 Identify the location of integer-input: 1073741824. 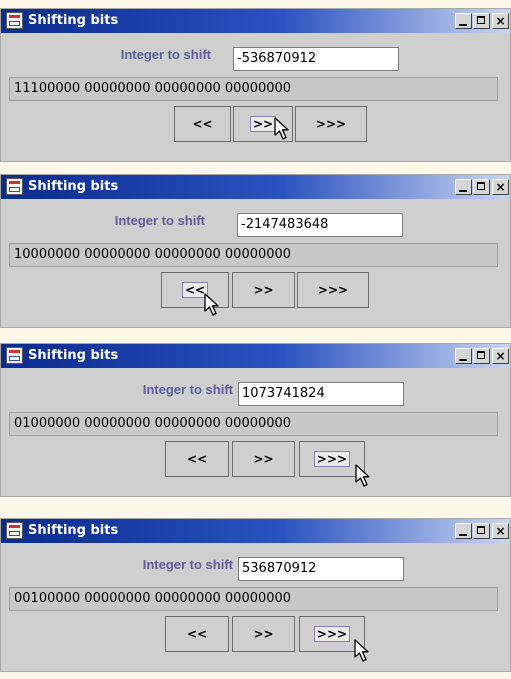
(321, 394).